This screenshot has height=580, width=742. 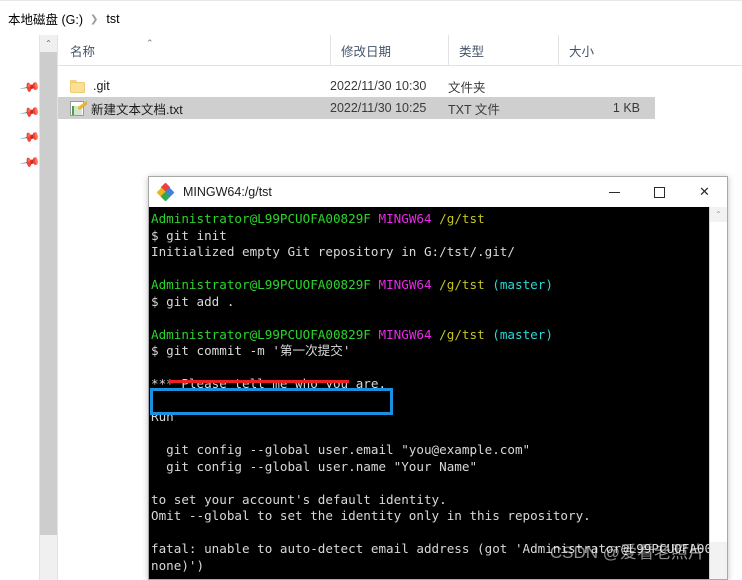 I want to click on column-header-name-label: 名称, so click(x=83, y=51).